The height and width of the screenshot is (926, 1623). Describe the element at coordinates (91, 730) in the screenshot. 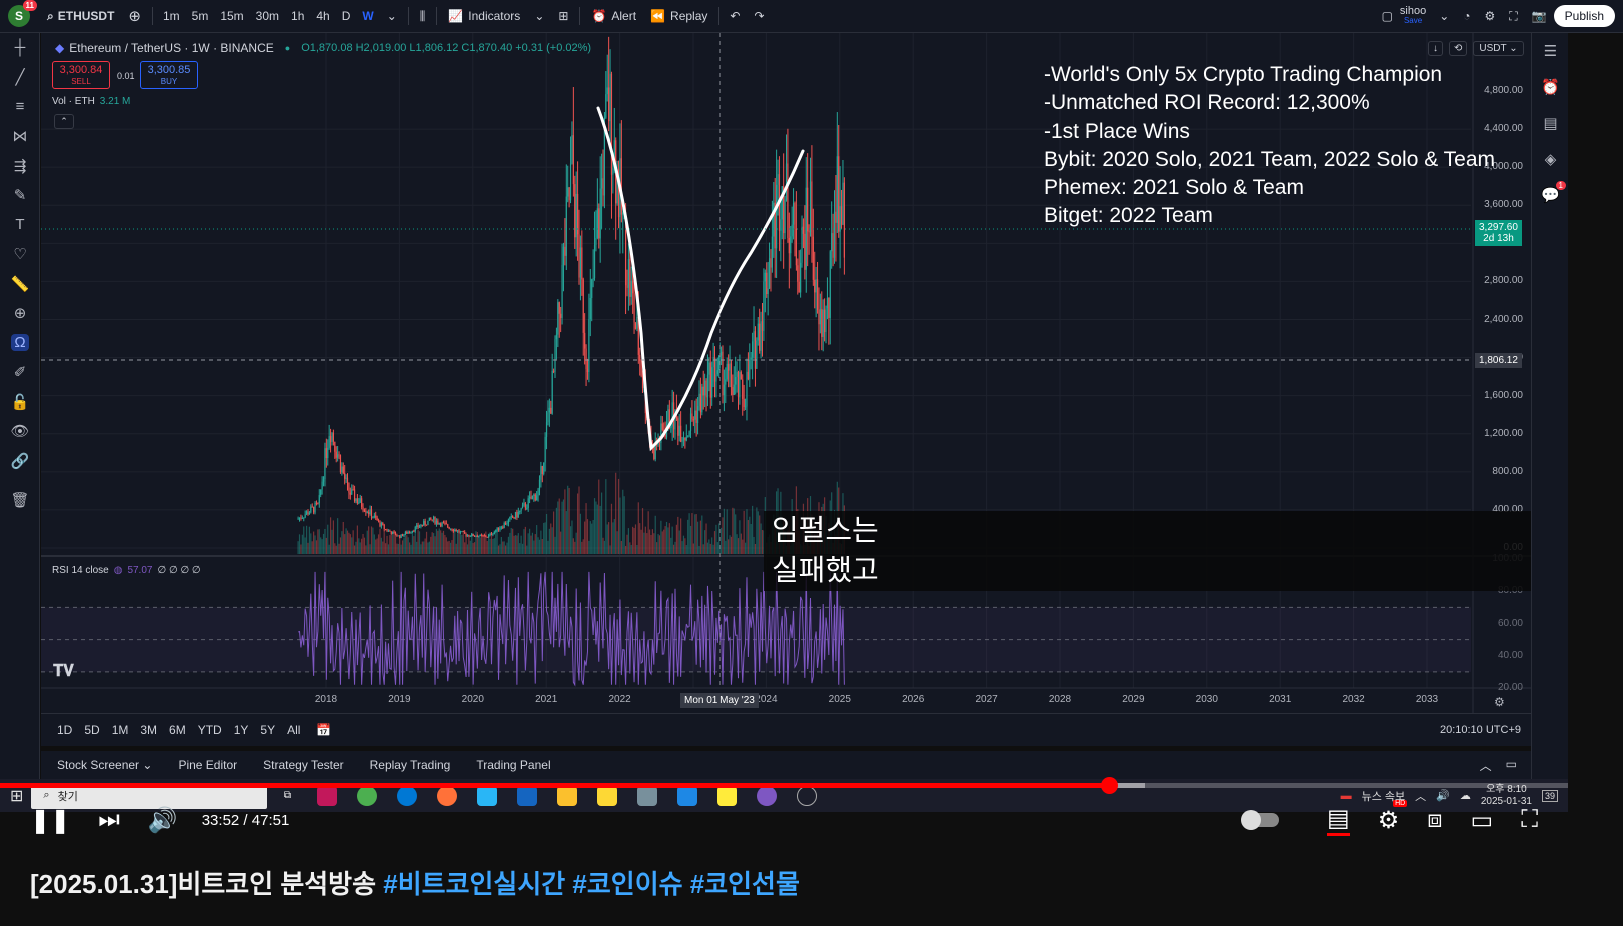

I see `range-5d: 5D` at that location.